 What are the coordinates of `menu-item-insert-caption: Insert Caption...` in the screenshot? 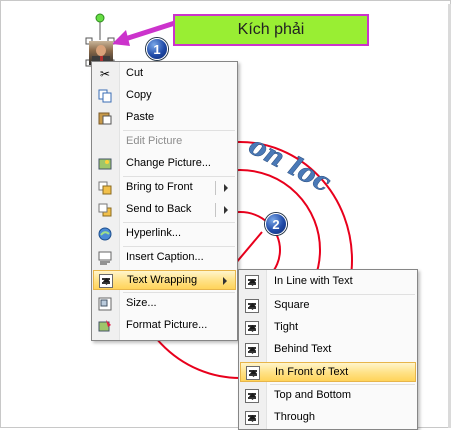 It's located at (164, 258).